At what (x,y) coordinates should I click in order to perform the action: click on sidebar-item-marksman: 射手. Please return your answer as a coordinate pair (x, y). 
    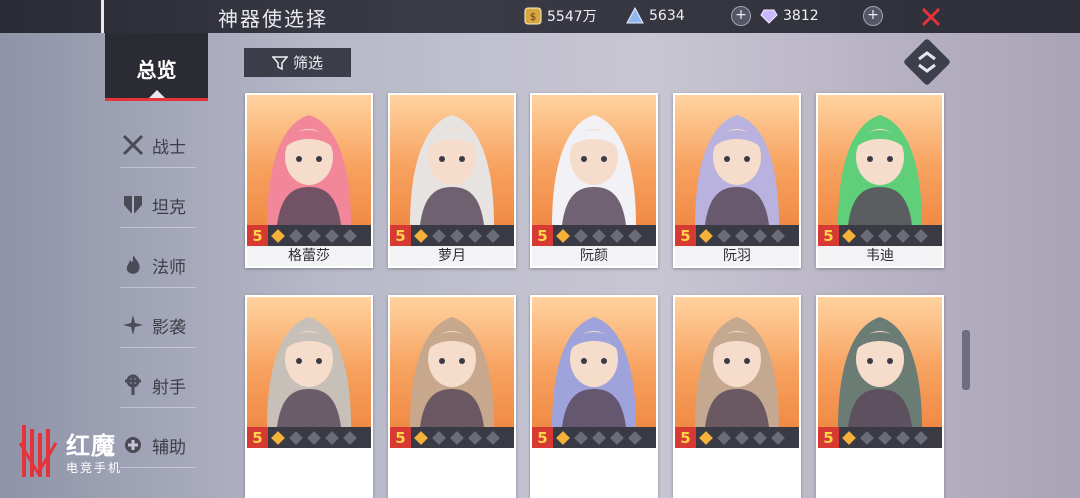
    Looking at the image, I should click on (158, 385).